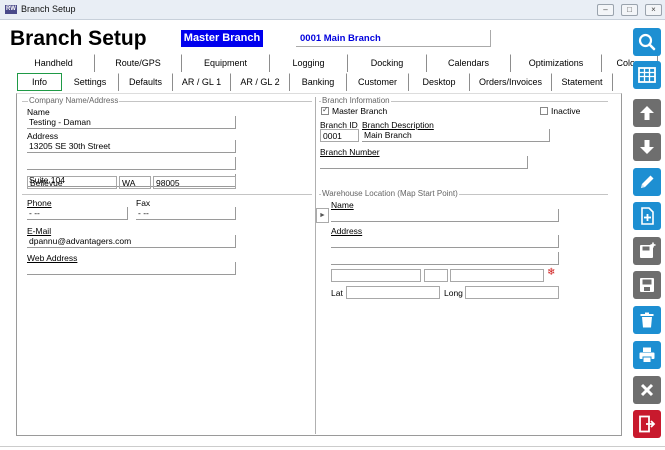 Image resolution: width=665 pixels, height=450 pixels. I want to click on tab-desktop: Desktop, so click(439, 82).